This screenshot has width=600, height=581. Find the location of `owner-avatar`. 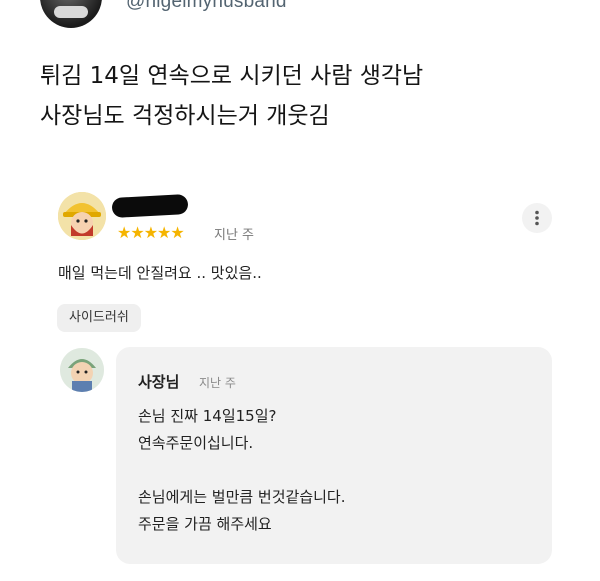

owner-avatar is located at coordinates (82, 370).